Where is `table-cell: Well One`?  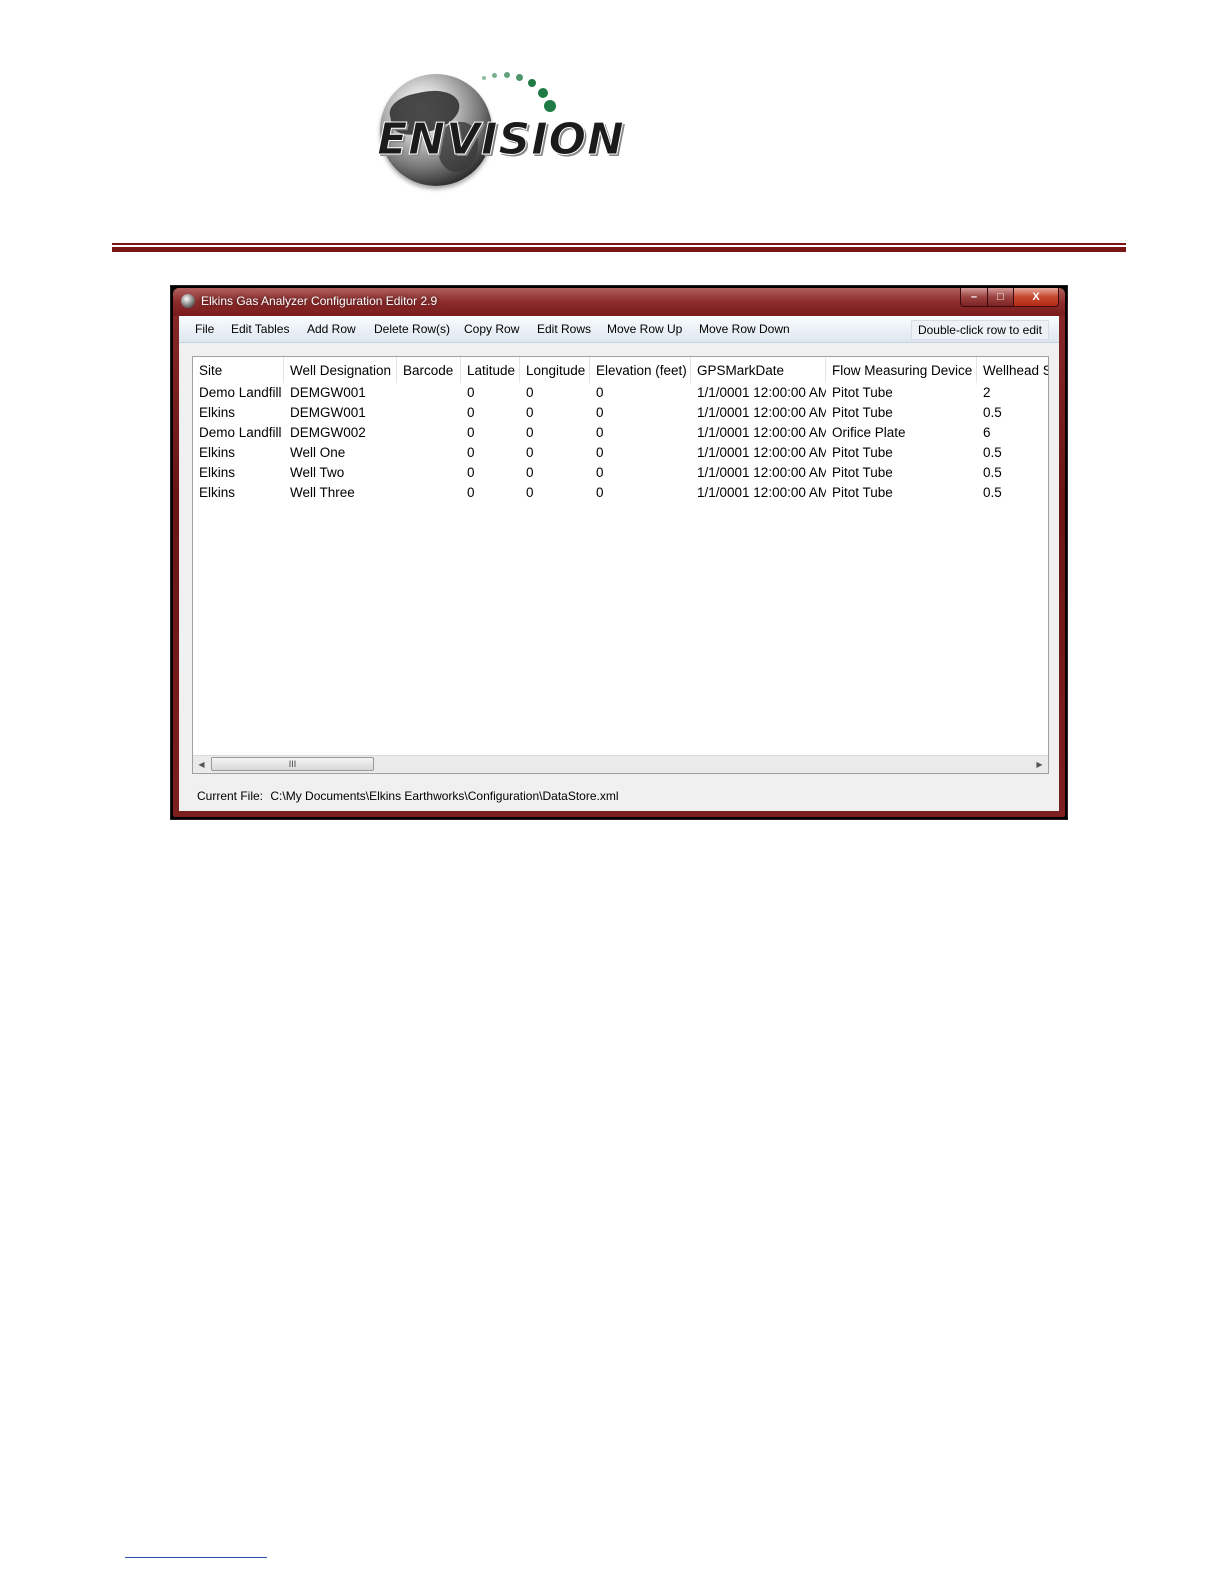 table-cell: Well One is located at coordinates (318, 452).